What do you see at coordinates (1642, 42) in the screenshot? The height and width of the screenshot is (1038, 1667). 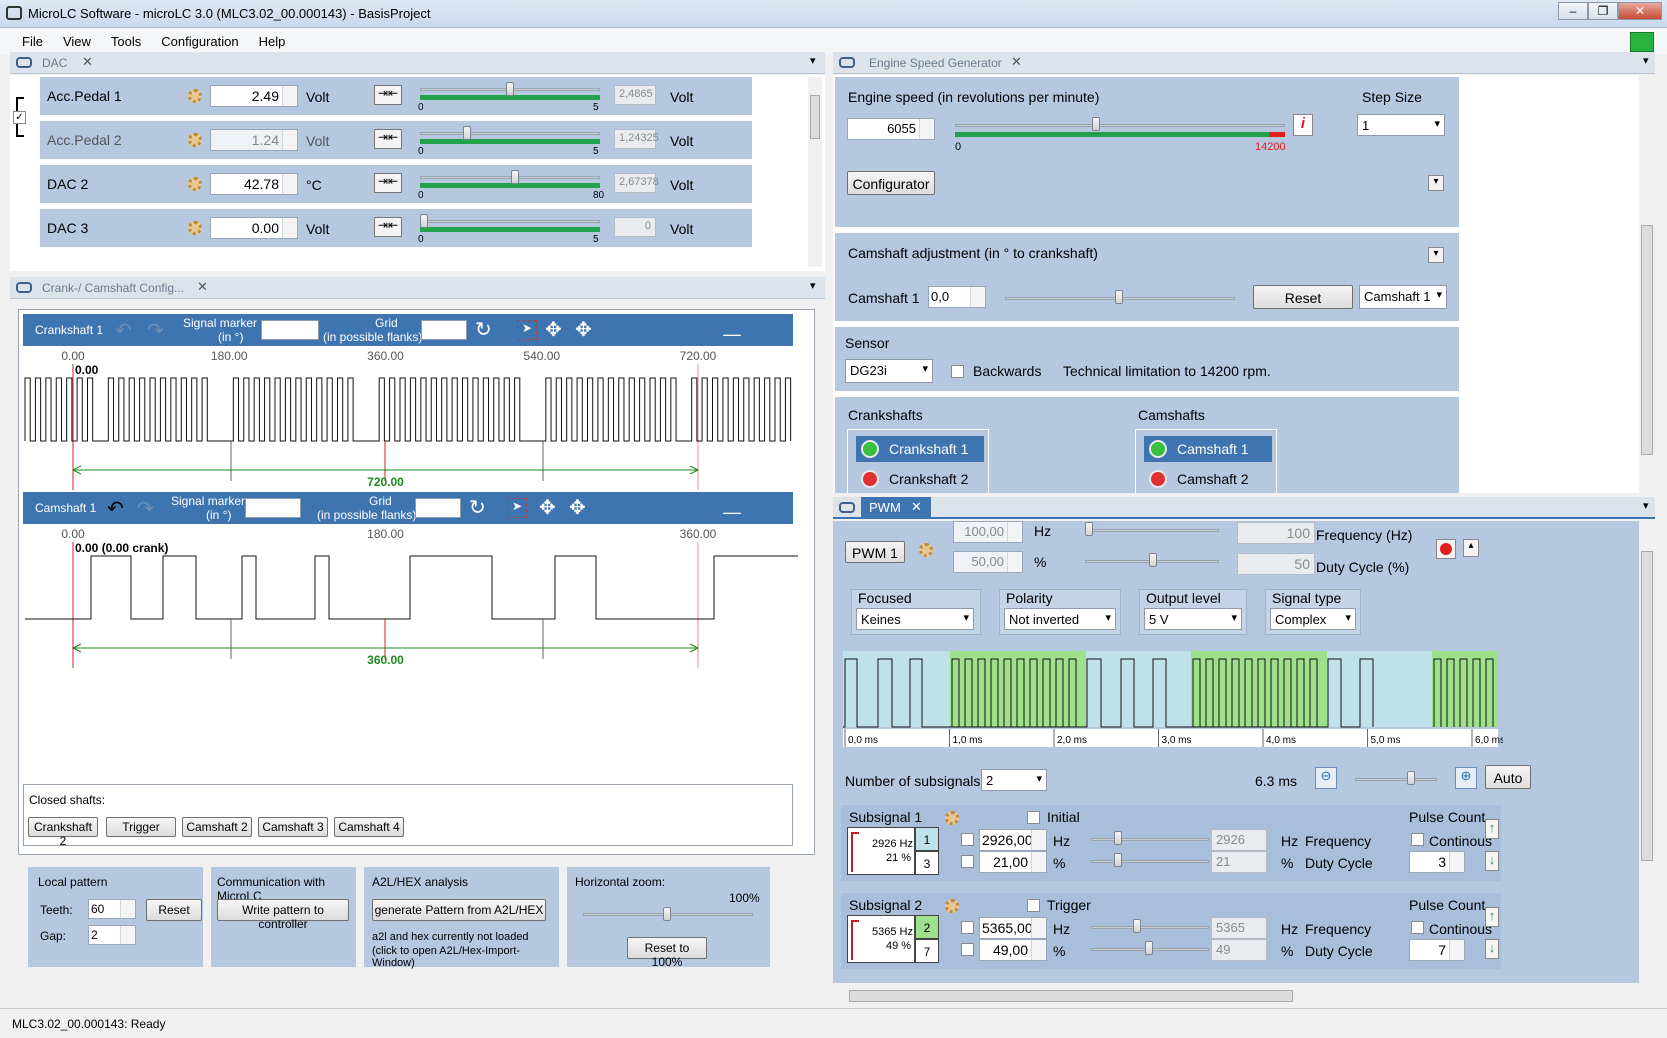 I see `connection-icon` at bounding box center [1642, 42].